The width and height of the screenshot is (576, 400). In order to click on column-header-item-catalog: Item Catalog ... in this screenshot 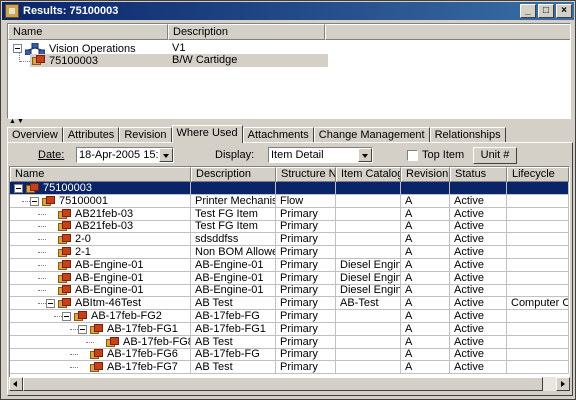, I will do `click(368, 174)`.